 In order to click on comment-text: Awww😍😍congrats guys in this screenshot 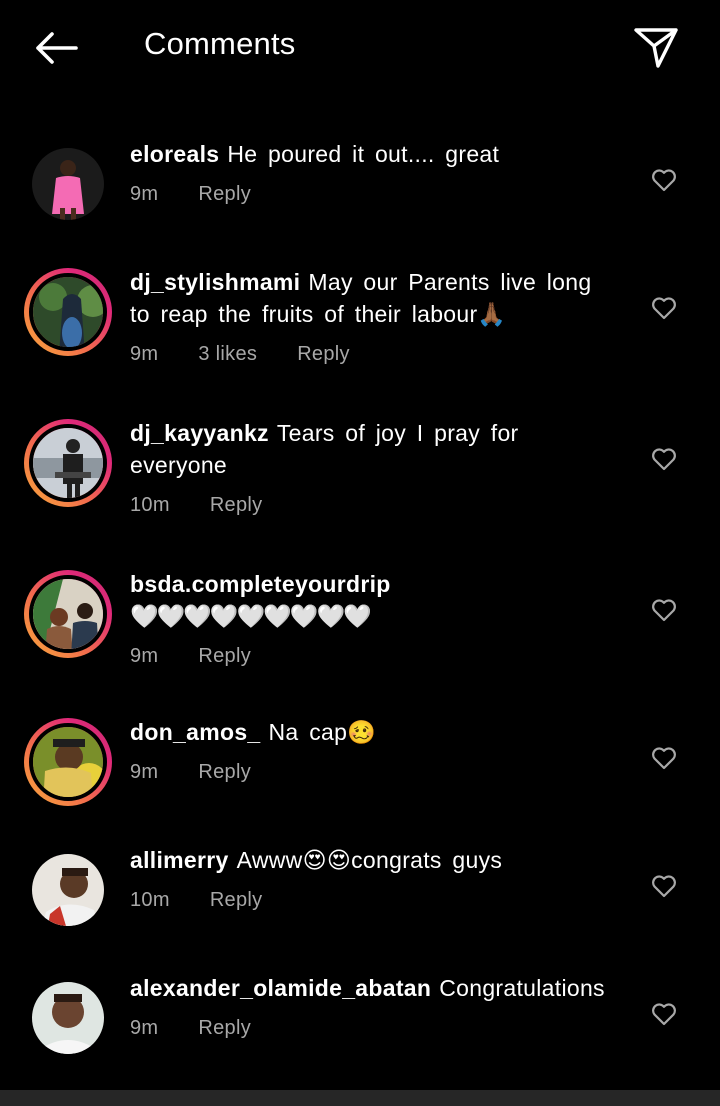, I will do `click(369, 860)`.